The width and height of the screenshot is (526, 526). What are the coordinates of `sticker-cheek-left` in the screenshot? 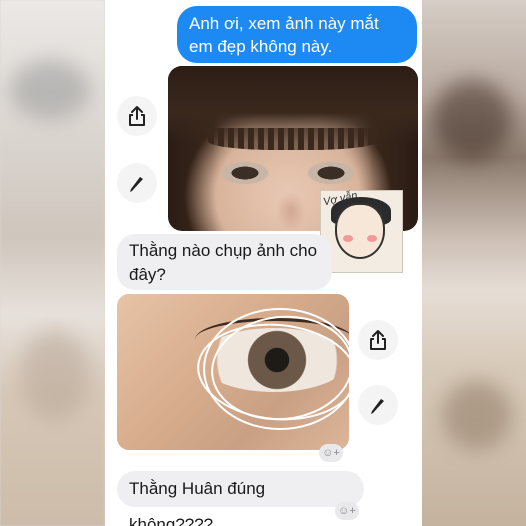 It's located at (348, 238).